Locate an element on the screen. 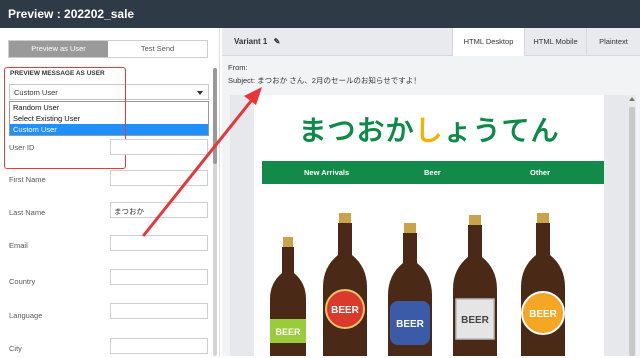 The image size is (640, 358). chevron-down-icon is located at coordinates (200, 93).